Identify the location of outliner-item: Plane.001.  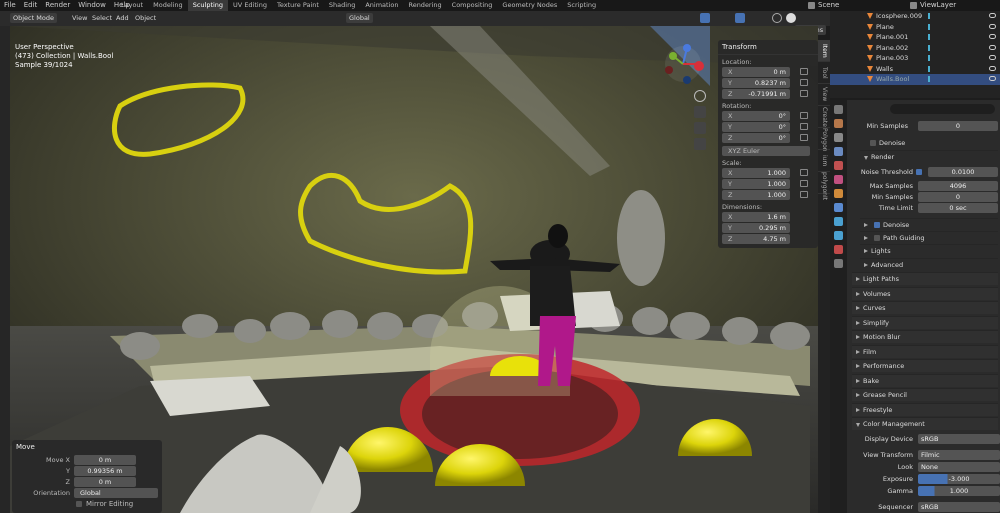
(915, 37).